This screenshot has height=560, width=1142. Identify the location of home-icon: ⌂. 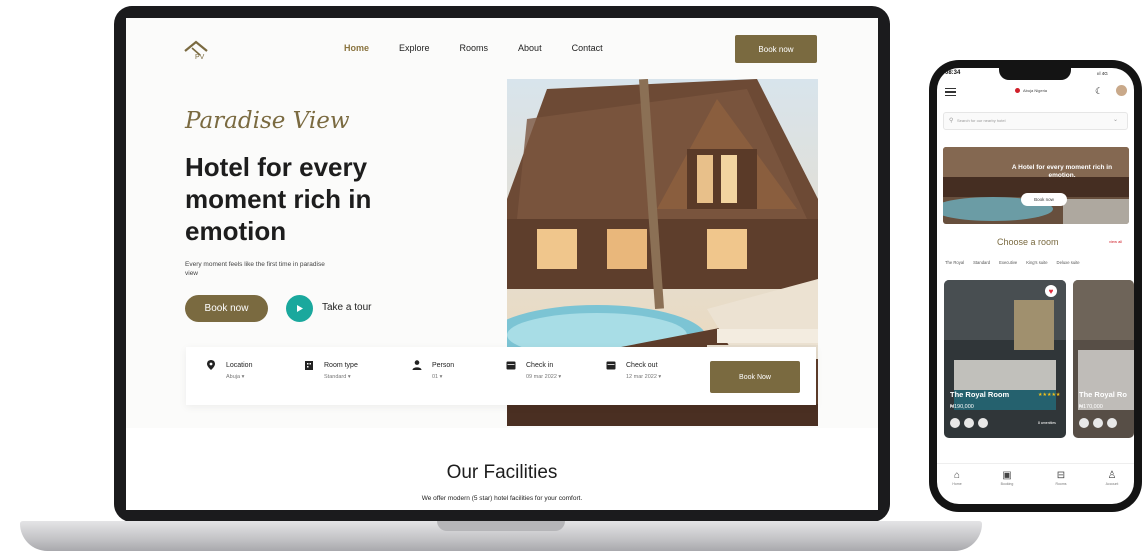
(957, 475).